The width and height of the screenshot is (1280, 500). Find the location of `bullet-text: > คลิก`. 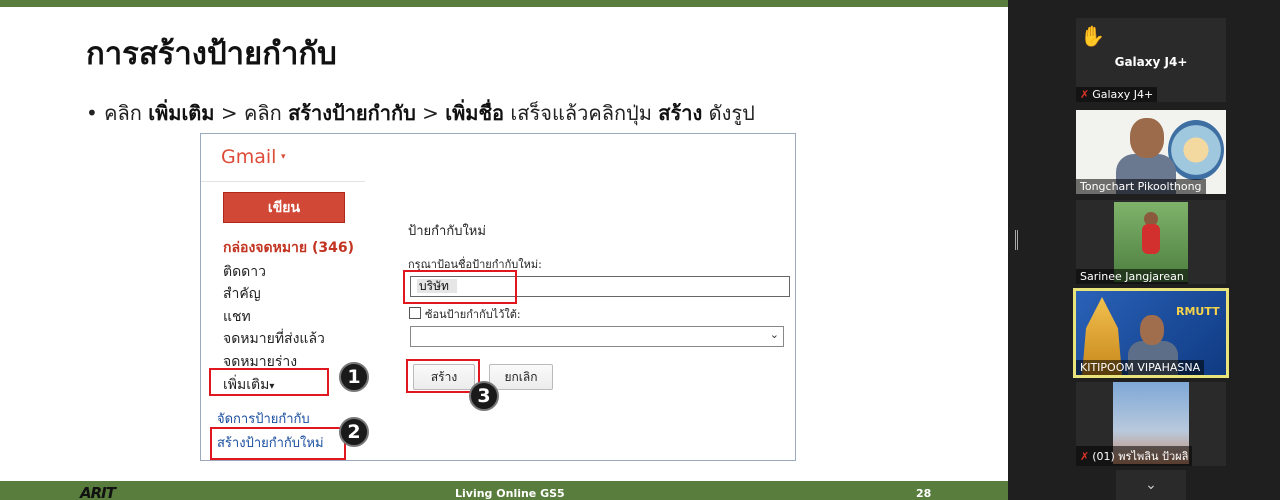

bullet-text: > คลิก is located at coordinates (251, 113).